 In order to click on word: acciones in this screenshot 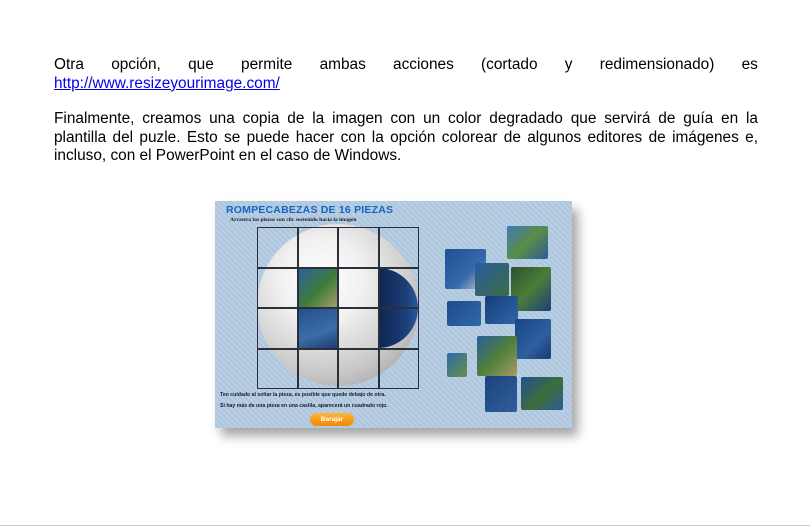, I will do `click(423, 64)`.